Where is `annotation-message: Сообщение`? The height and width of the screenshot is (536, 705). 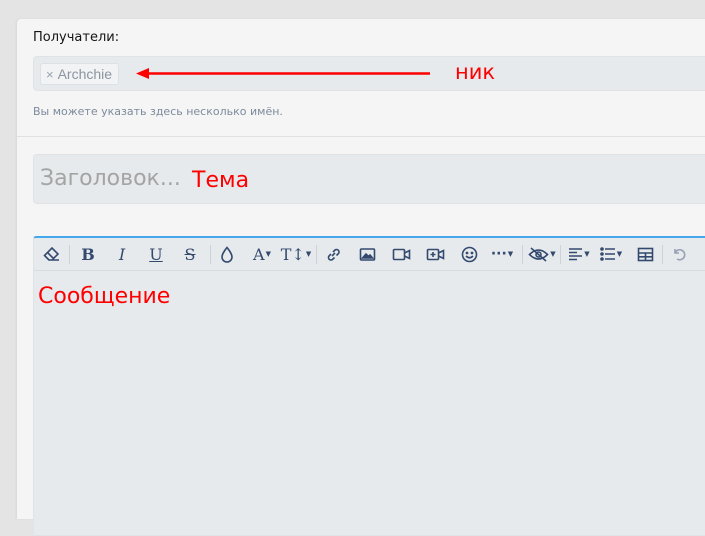 annotation-message: Сообщение is located at coordinates (104, 296).